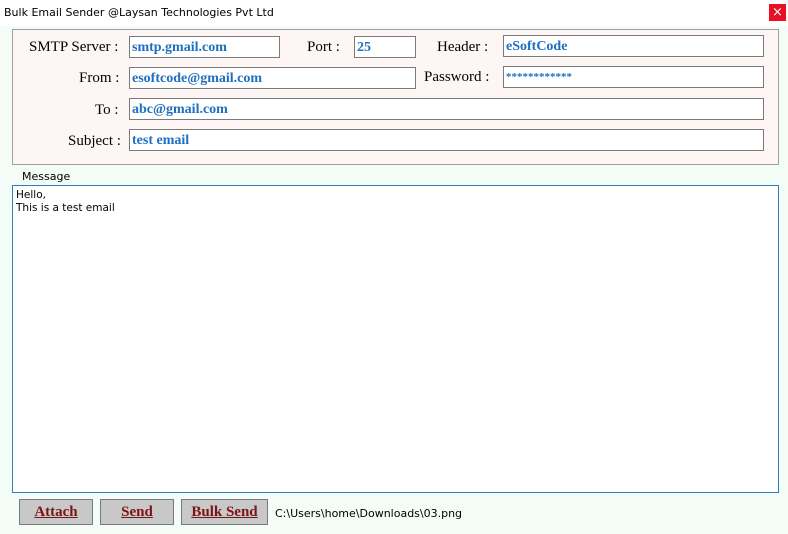  I want to click on from-label: From :, so click(99, 78).